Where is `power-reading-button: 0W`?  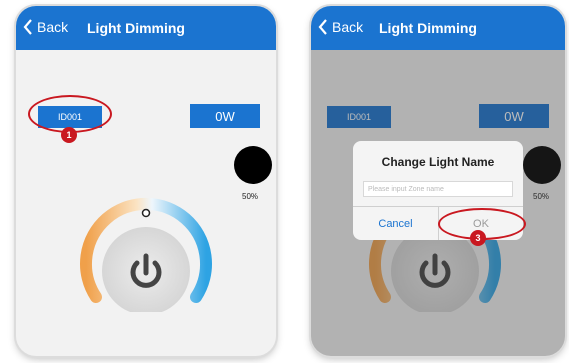 power-reading-button: 0W is located at coordinates (225, 116).